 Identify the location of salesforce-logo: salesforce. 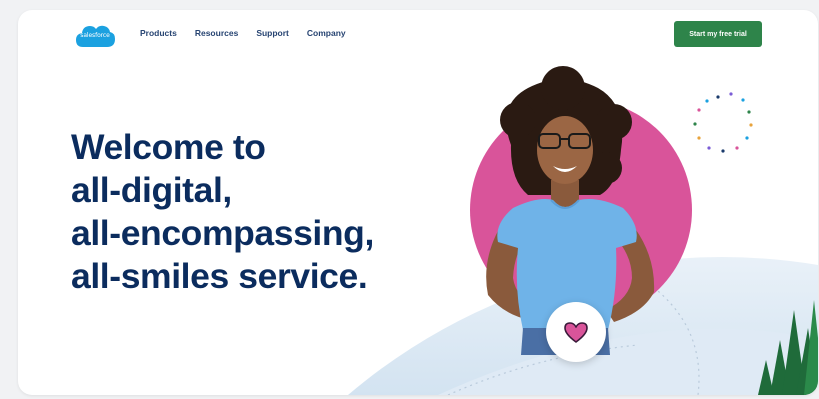
(95, 35).